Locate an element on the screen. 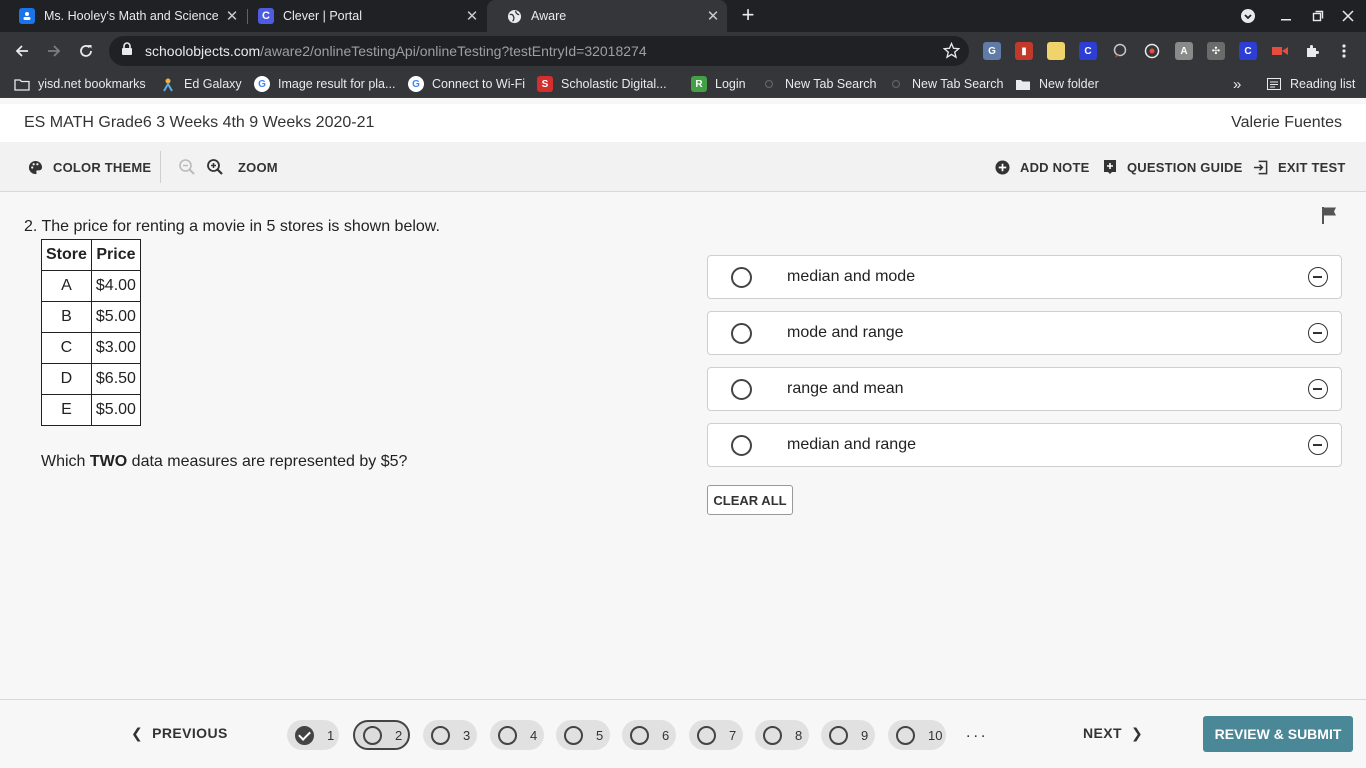 The image size is (1366, 768). question-nav-10: 10 is located at coordinates (917, 735).